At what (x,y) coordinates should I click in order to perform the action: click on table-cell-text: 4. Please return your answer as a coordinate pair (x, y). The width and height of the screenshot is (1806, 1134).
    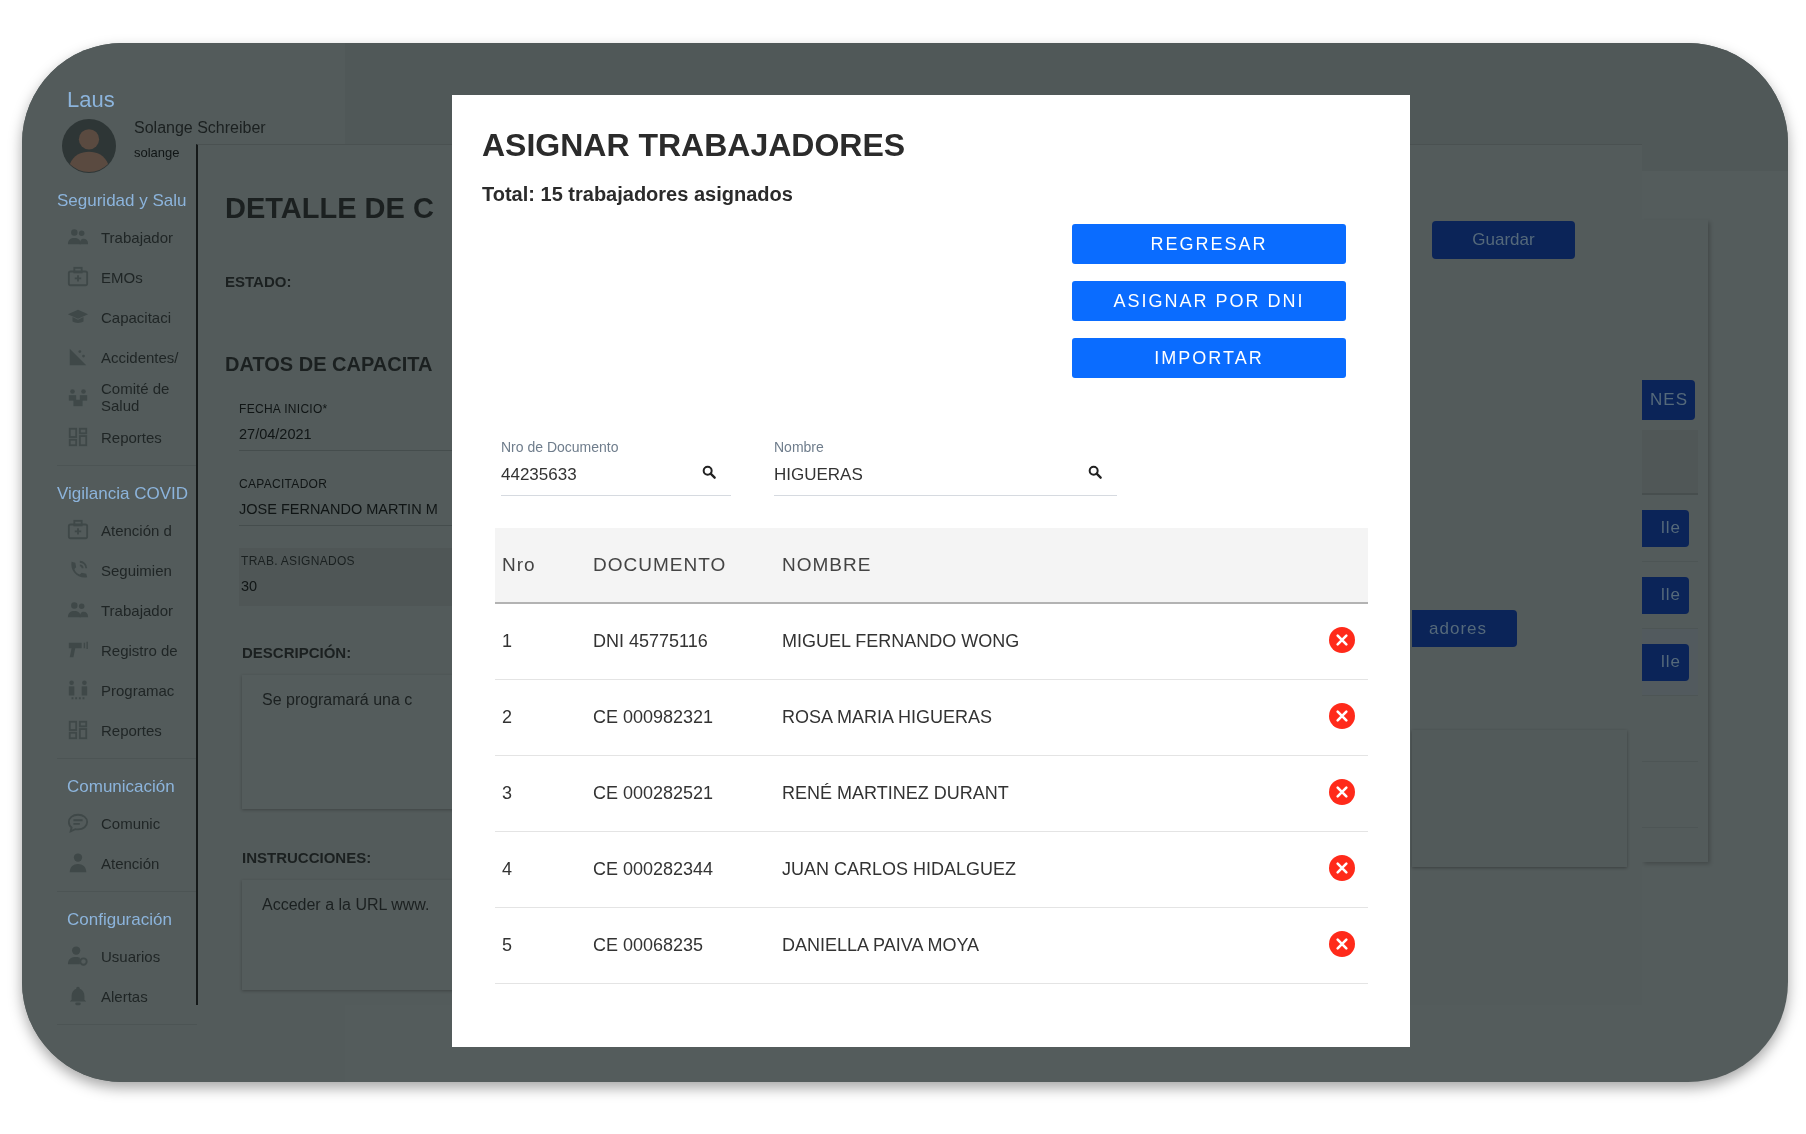
    Looking at the image, I should click on (507, 869).